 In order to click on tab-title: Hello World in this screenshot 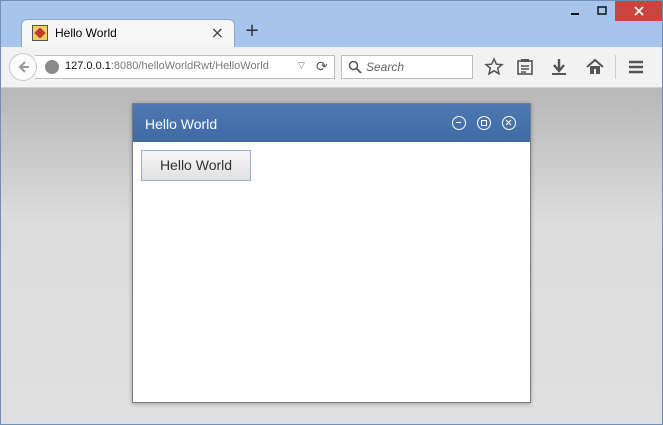, I will do `click(86, 33)`.